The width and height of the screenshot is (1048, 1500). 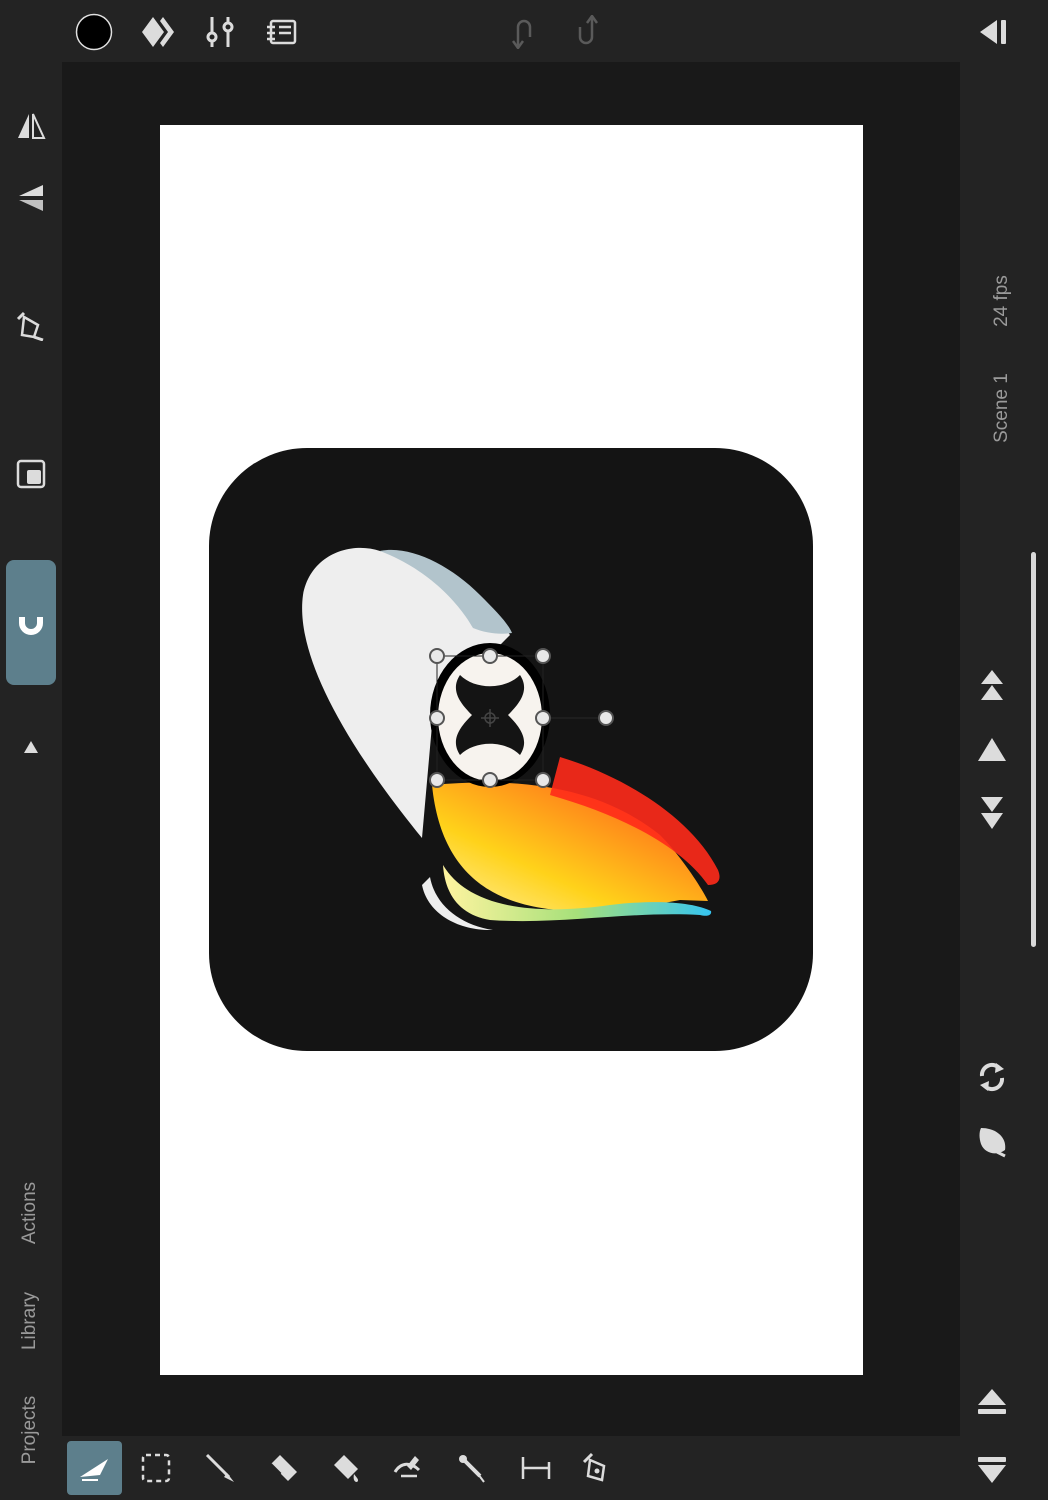 What do you see at coordinates (31, 474) in the screenshot?
I see `arrange-icon` at bounding box center [31, 474].